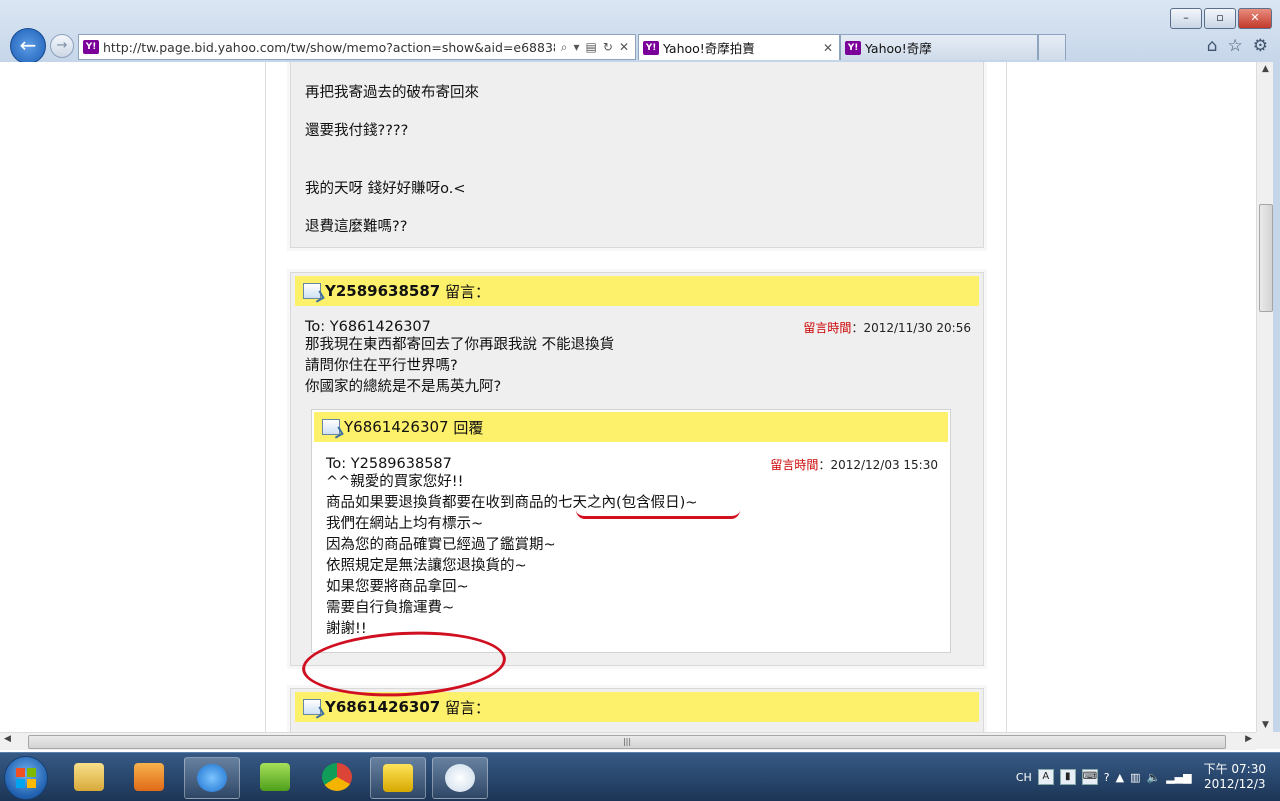 The image size is (1280, 801). I want to click on taskbar-pps-player, so click(275, 777).